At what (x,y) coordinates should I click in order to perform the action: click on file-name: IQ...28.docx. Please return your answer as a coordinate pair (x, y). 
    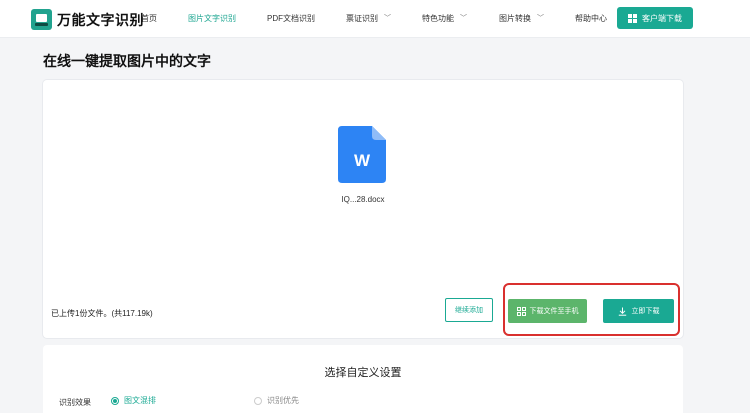
    Looking at the image, I should click on (363, 199).